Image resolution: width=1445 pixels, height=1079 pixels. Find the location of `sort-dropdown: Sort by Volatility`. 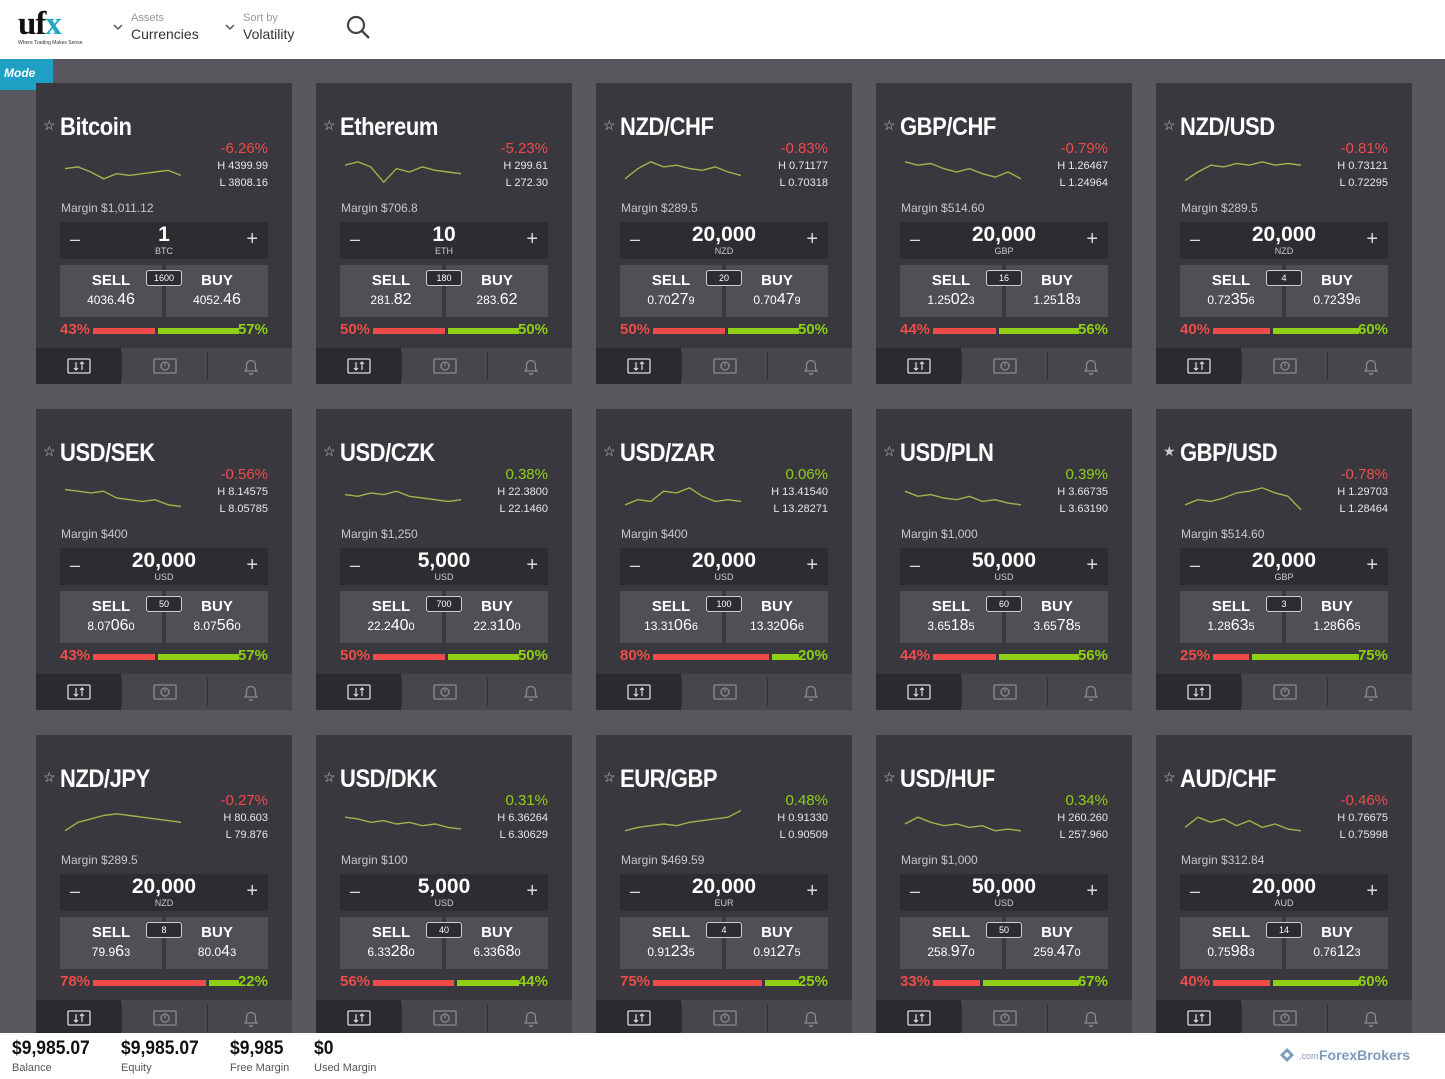

sort-dropdown: Sort by Volatility is located at coordinates (270, 28).